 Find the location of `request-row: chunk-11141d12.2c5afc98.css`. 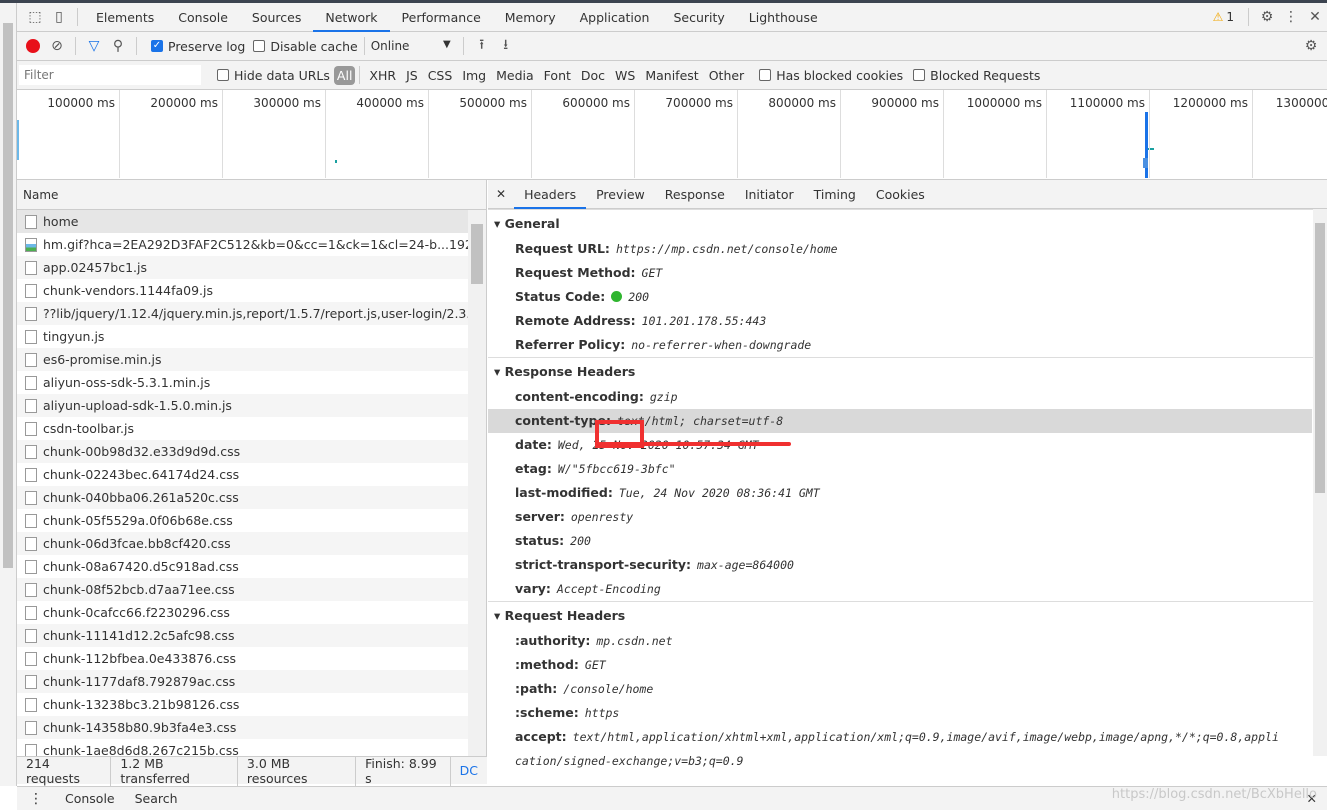

request-row: chunk-11141d12.2c5afc98.css is located at coordinates (242, 635).